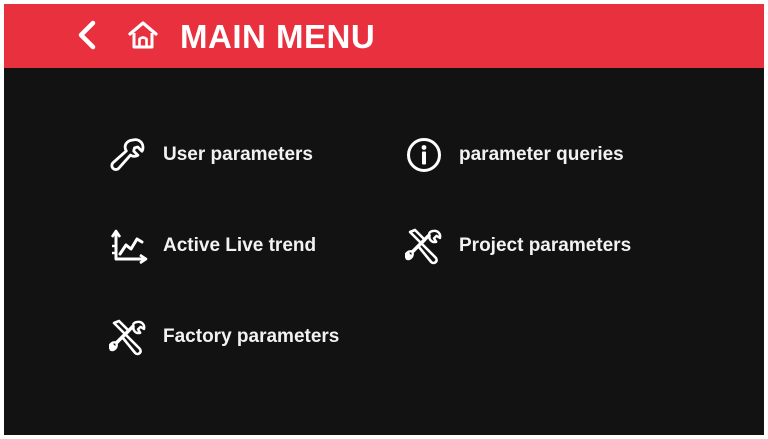 The image size is (768, 439). I want to click on trend-chart-icon, so click(128, 246).